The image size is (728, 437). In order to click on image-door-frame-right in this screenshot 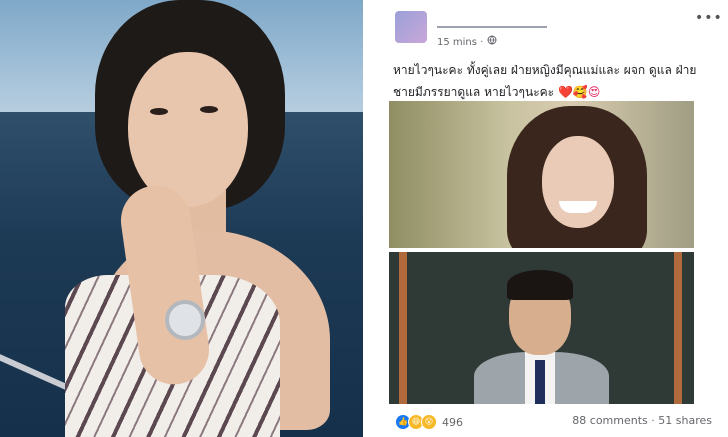, I will do `click(678, 328)`.